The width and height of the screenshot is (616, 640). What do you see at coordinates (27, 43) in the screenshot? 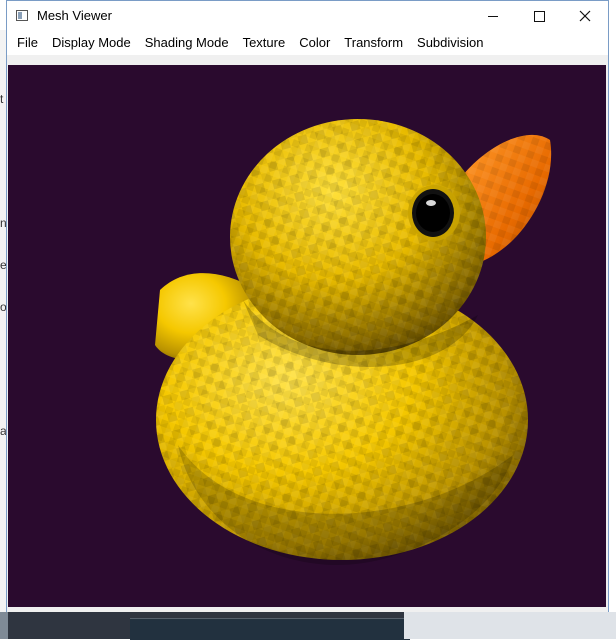
I see `menu-file: File` at bounding box center [27, 43].